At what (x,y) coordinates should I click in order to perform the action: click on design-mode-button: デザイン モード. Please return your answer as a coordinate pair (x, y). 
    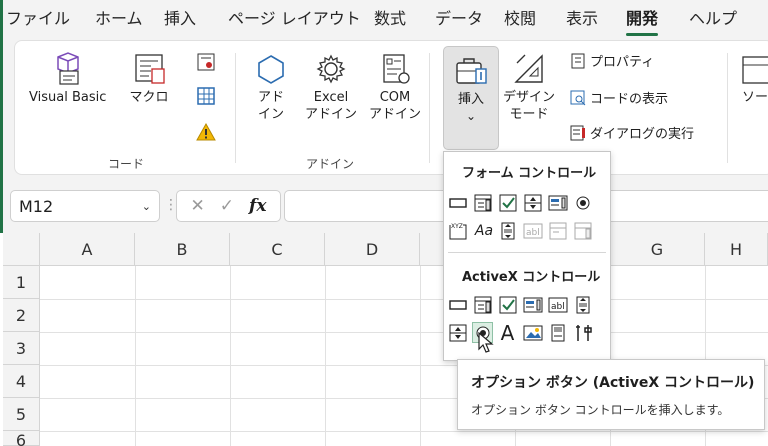
    Looking at the image, I should click on (529, 86).